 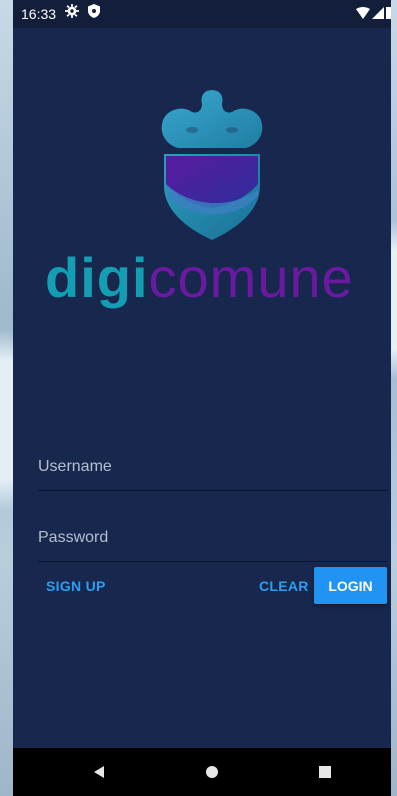 What do you see at coordinates (212, 165) in the screenshot?
I see `app-logo` at bounding box center [212, 165].